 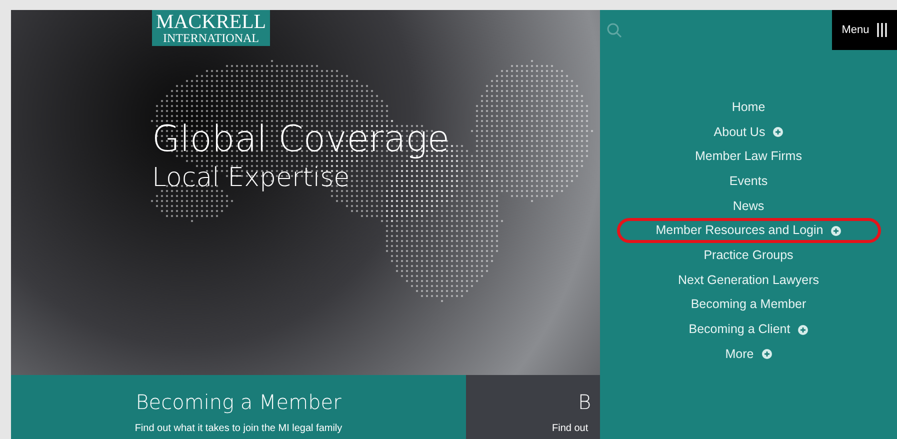 I want to click on menu-item: News, so click(x=748, y=206).